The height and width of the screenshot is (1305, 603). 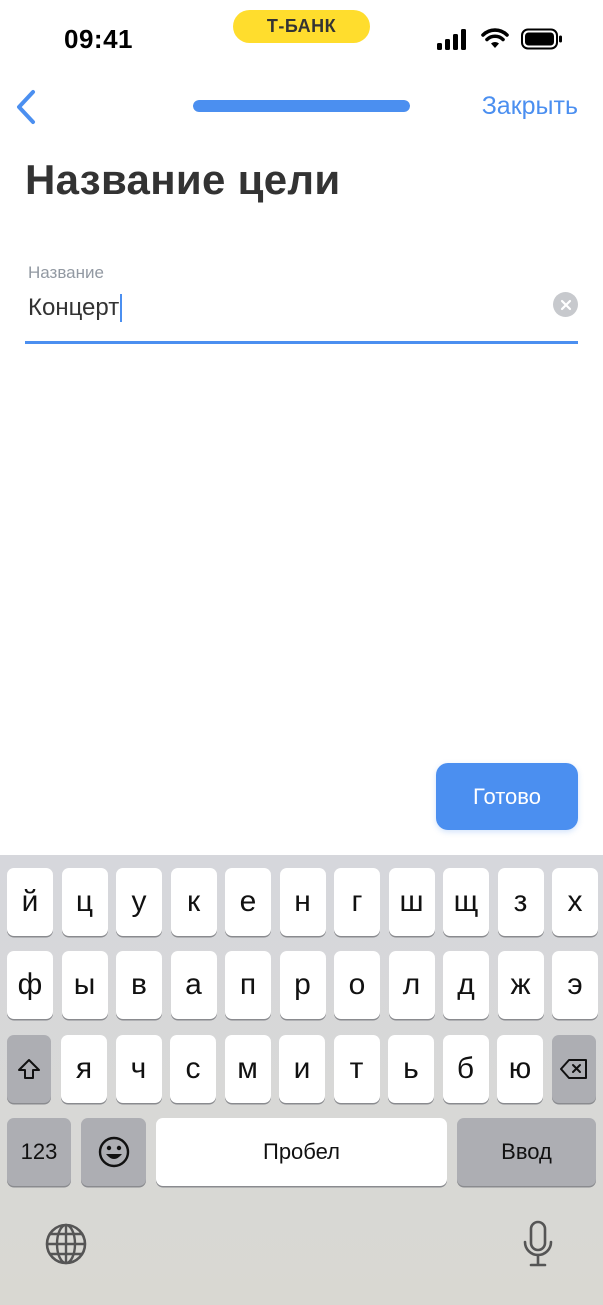 I want to click on backspace-icon, so click(x=573, y=1069).